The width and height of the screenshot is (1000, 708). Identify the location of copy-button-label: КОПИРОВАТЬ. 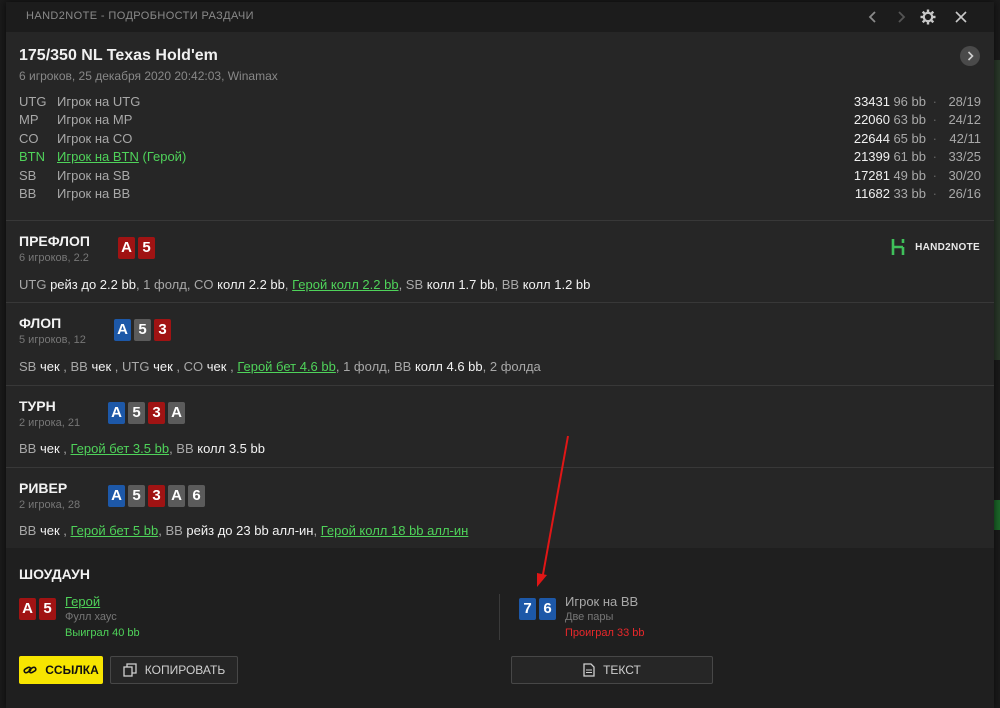
(185, 670).